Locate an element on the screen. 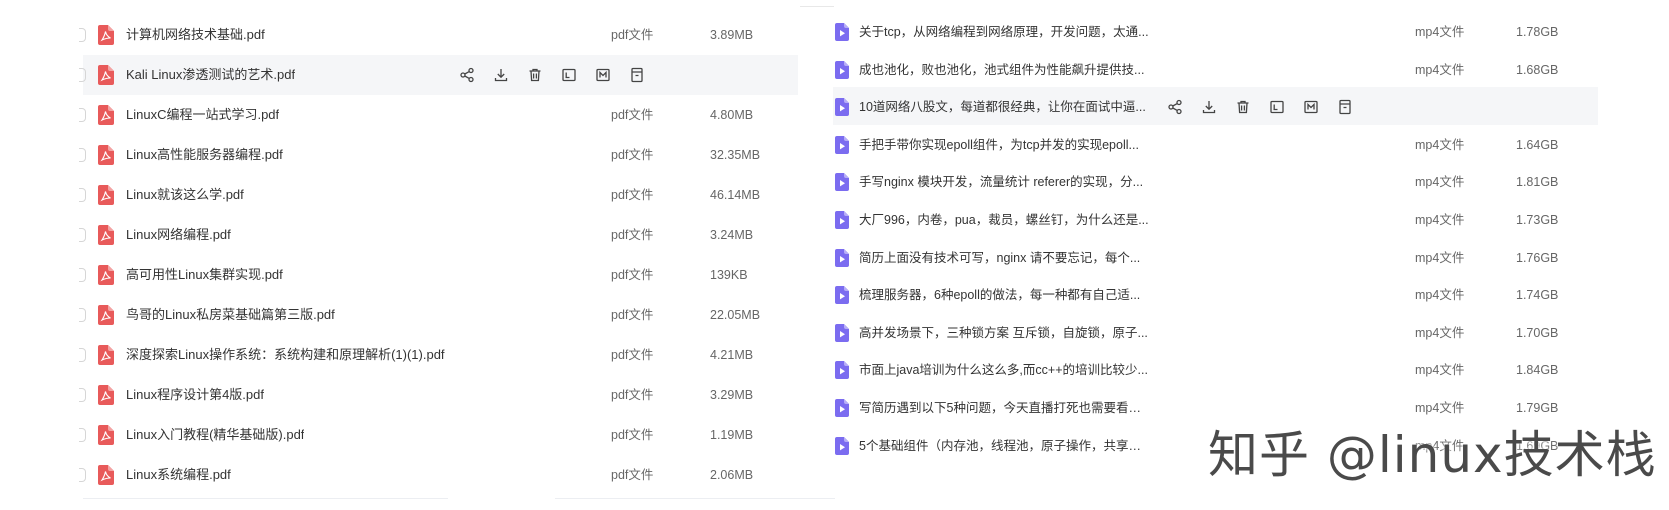 The height and width of the screenshot is (510, 1669). file-row: 计算机网络技术基础.pdf pdf文件 3.89MB is located at coordinates (438, 35).